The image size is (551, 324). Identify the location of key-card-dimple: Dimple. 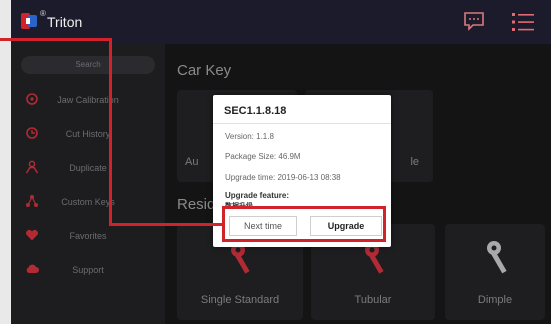
(495, 272).